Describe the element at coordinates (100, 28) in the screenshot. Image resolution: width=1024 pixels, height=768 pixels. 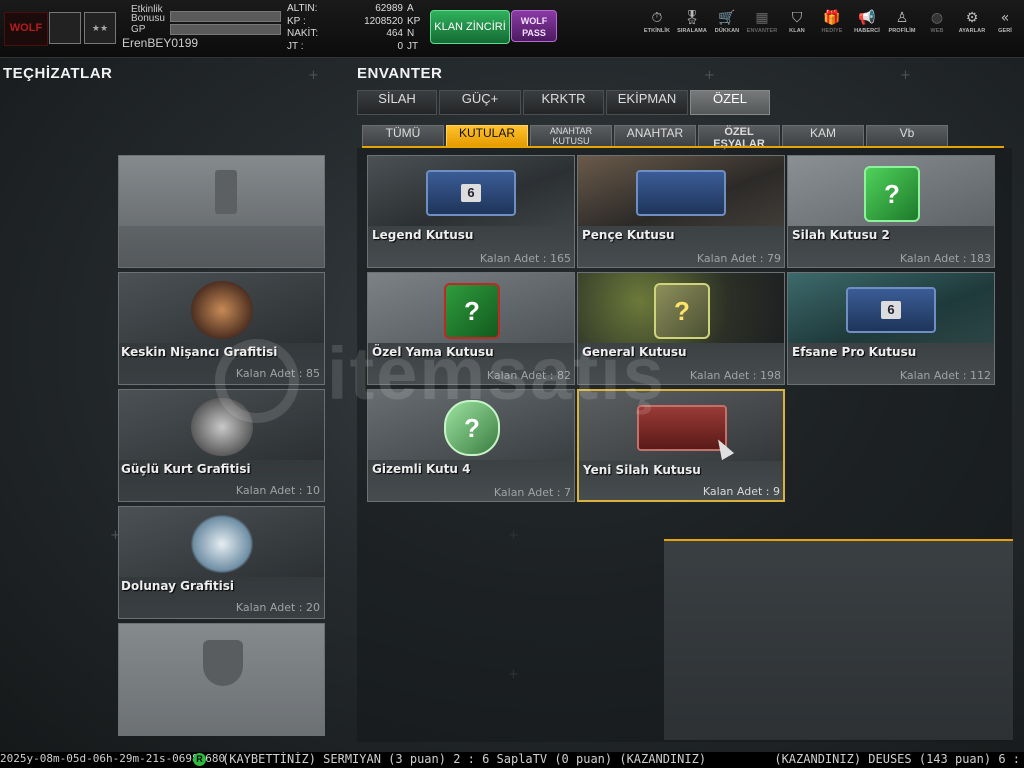
I see `rank-badge: ★★` at that location.